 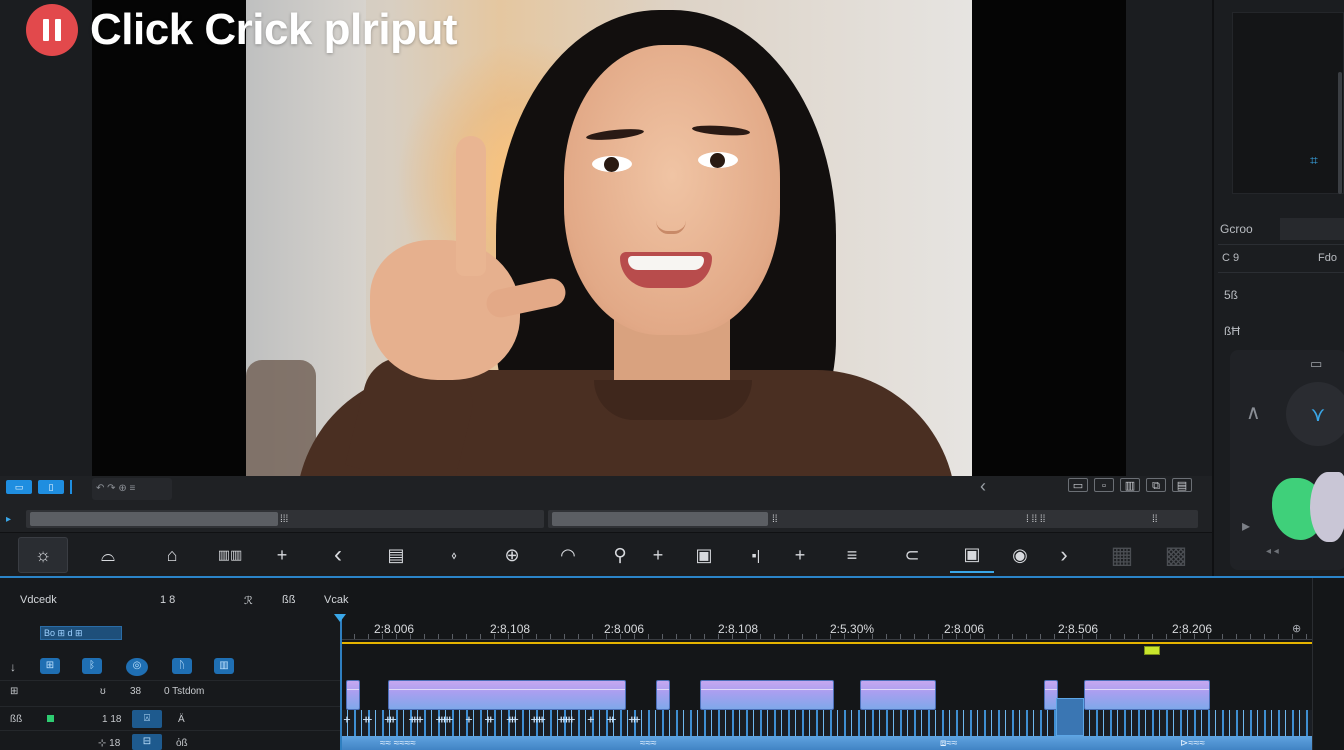 I want to click on track-toggle-icon: ⊞, so click(x=50, y=666).